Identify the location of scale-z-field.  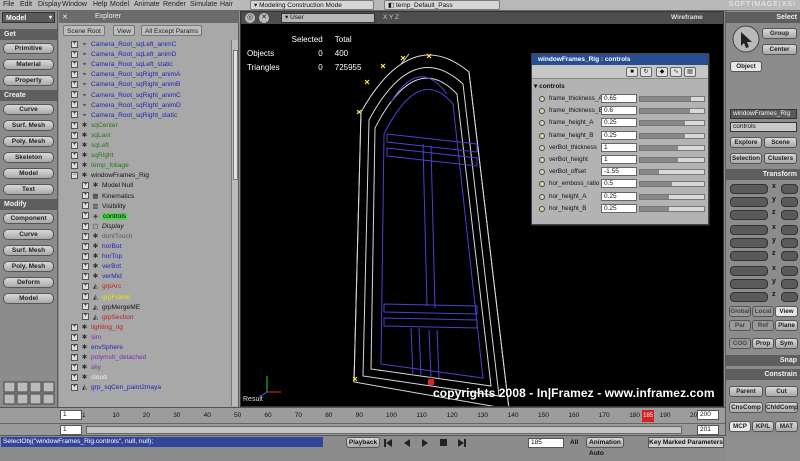
(749, 215).